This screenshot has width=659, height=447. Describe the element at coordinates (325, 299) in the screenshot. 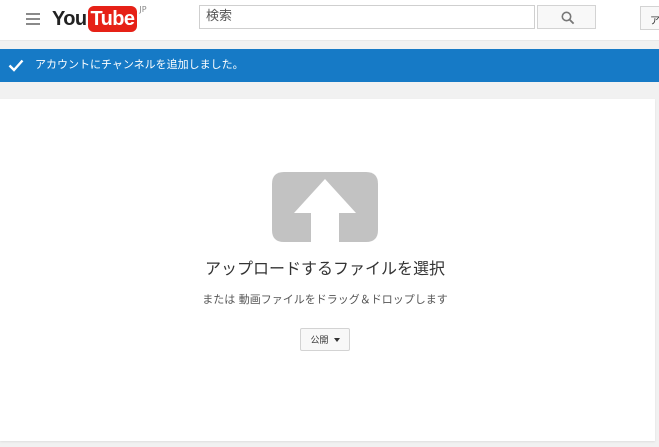

I see `upload-subtitle: または 動画ファイルをドラッグ＆ドロップします` at that location.